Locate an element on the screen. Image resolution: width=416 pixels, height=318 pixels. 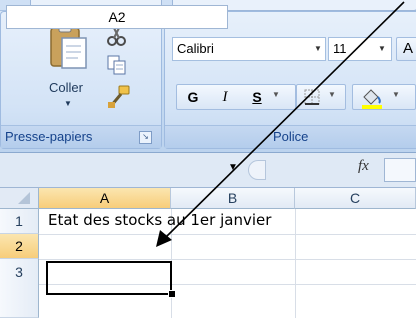
name-box-value: A2 is located at coordinates (117, 17).